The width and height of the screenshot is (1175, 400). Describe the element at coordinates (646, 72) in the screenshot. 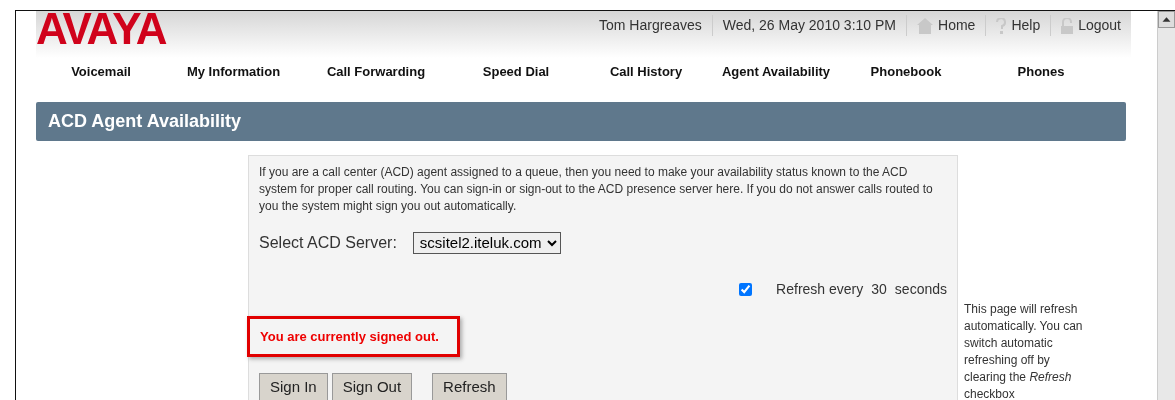

I see `nav-tab: Call History` at that location.